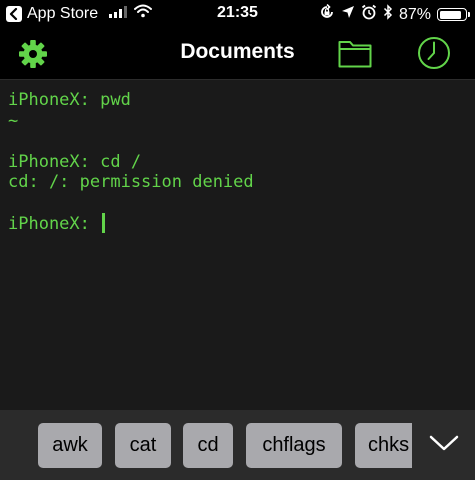 Image resolution: width=475 pixels, height=480 pixels. Describe the element at coordinates (75, 161) in the screenshot. I see `terminal-line: iPhoneX: cd /` at that location.